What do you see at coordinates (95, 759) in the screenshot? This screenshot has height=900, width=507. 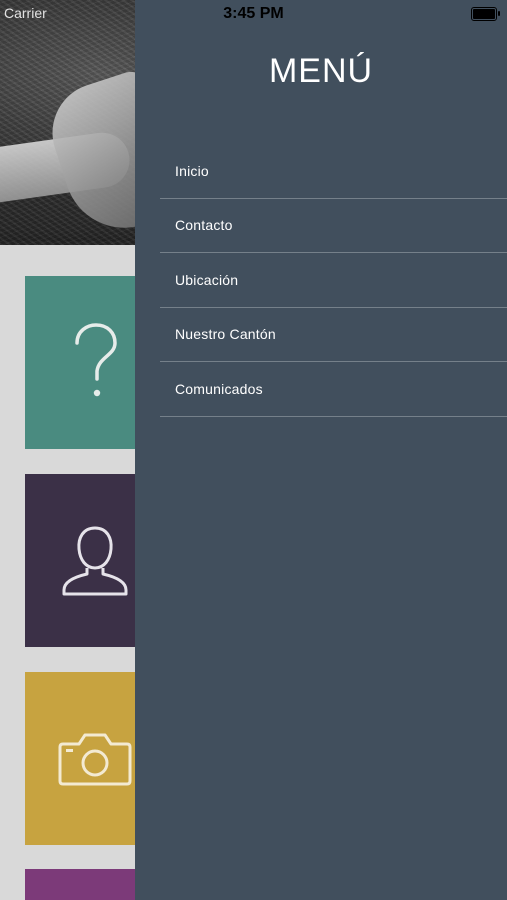 I see `camera-icon` at bounding box center [95, 759].